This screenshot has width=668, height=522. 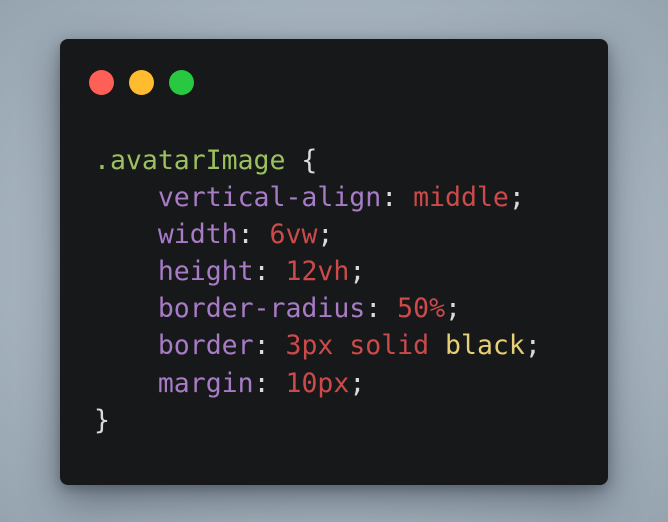 What do you see at coordinates (317, 272) in the screenshot?
I see `css-value: 12vh` at bounding box center [317, 272].